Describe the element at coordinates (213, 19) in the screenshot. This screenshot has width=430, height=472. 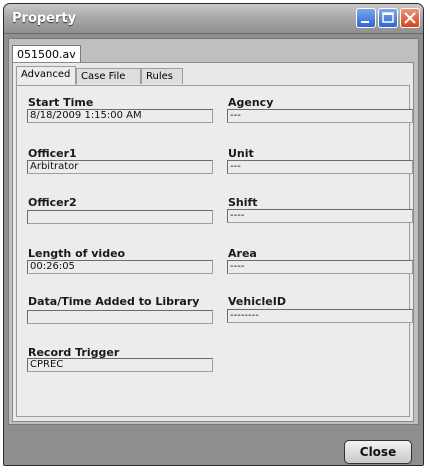
I see `title-bar: Property` at that location.